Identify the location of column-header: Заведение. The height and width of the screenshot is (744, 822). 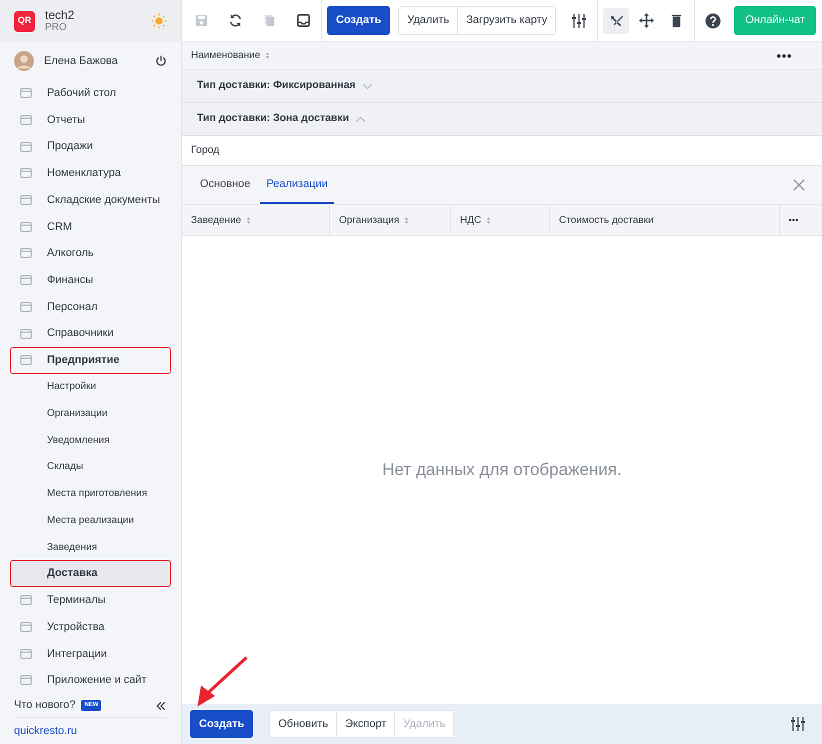
(216, 220).